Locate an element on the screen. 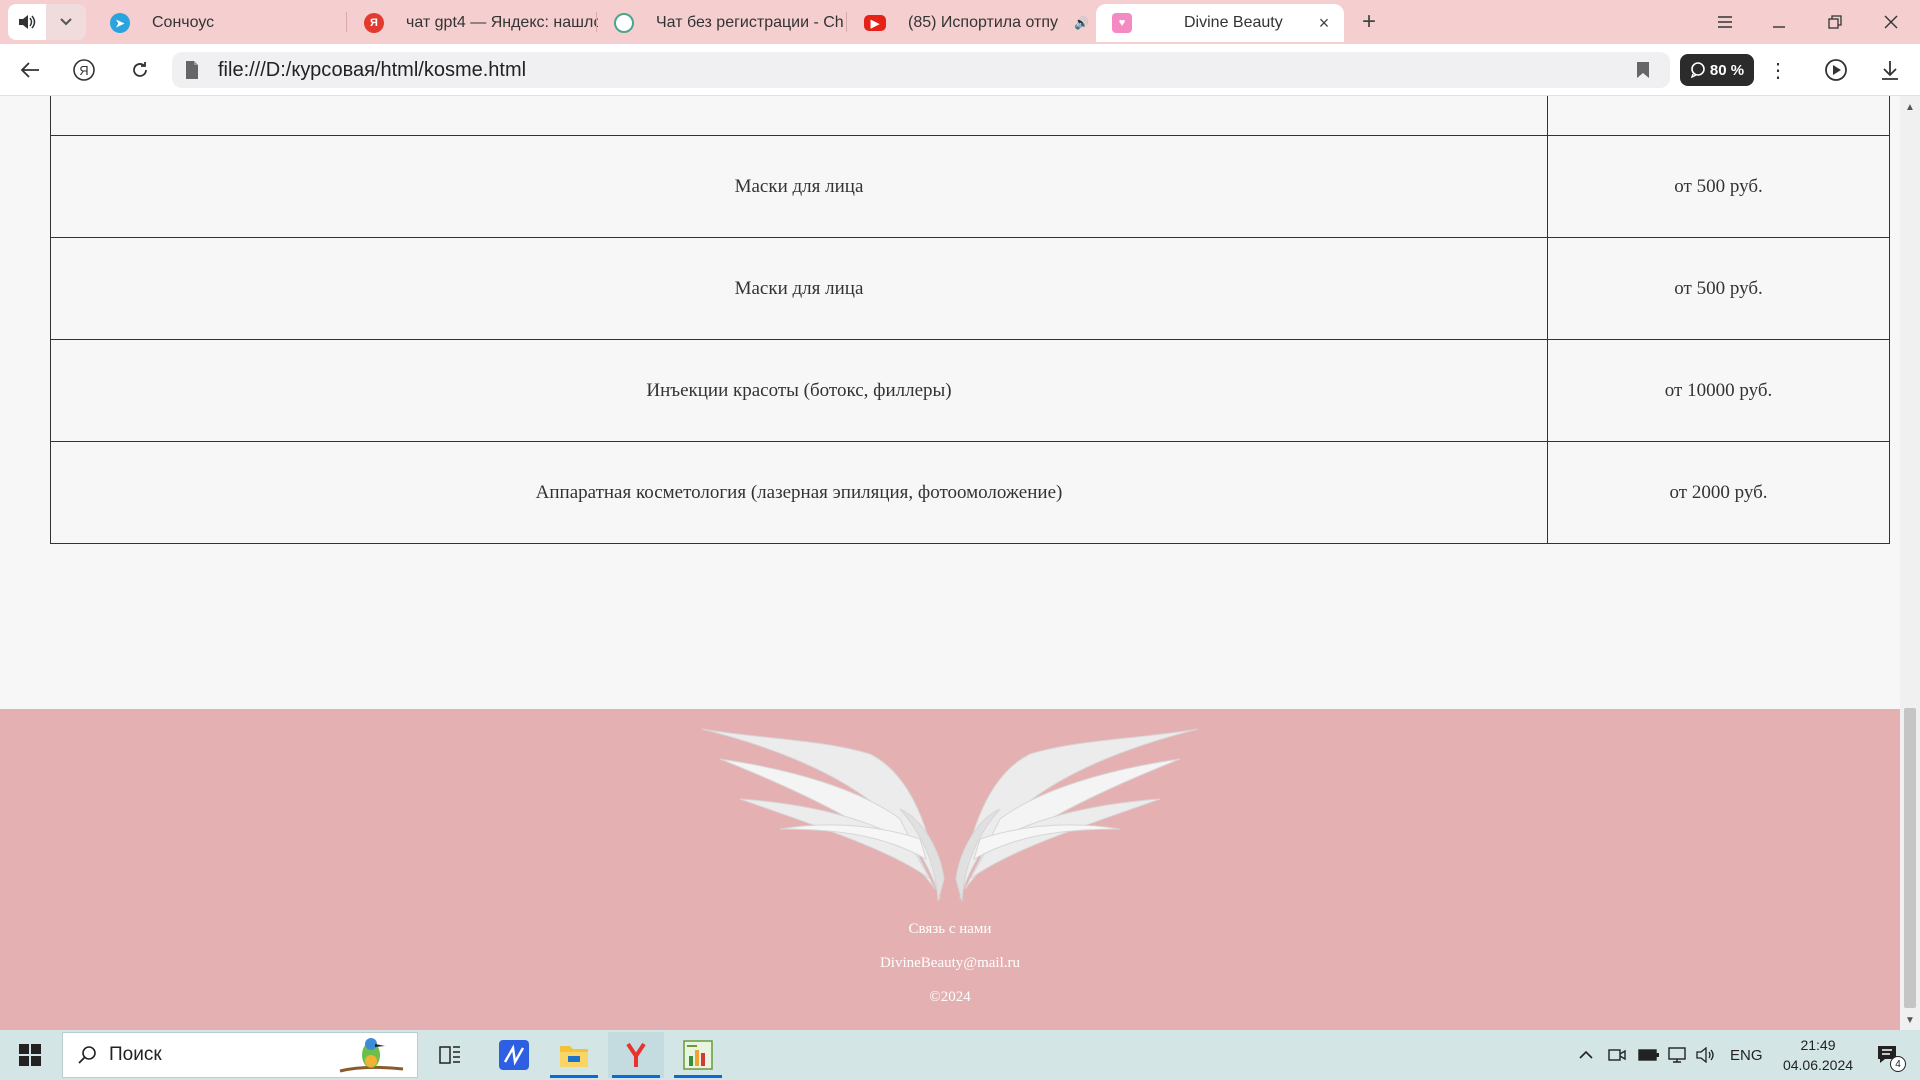 The width and height of the screenshot is (1920, 1080). volume-button is located at coordinates (1706, 1055).